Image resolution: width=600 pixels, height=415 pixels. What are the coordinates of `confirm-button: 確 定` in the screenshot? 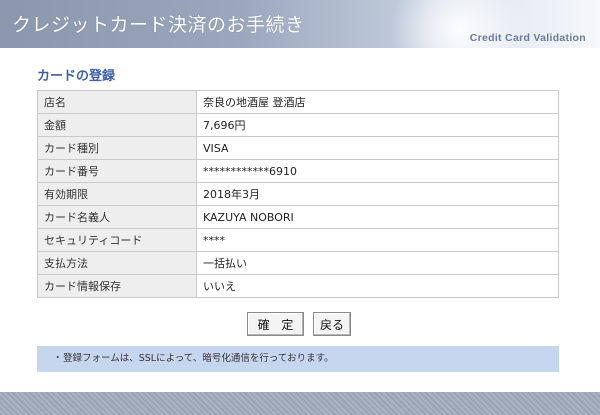 It's located at (275, 324).